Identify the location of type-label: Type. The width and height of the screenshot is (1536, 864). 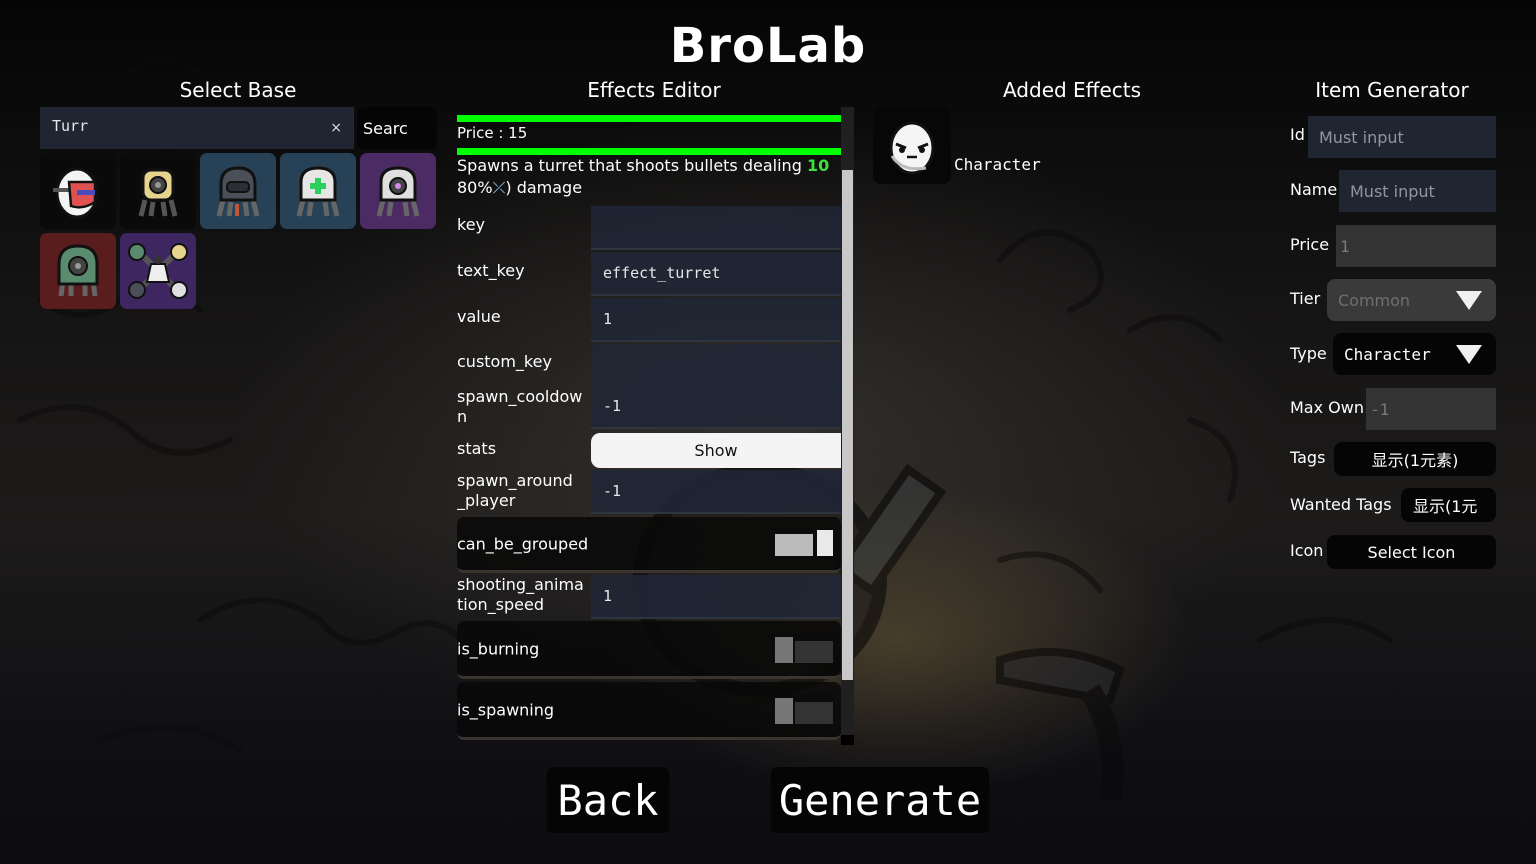
(1308, 353).